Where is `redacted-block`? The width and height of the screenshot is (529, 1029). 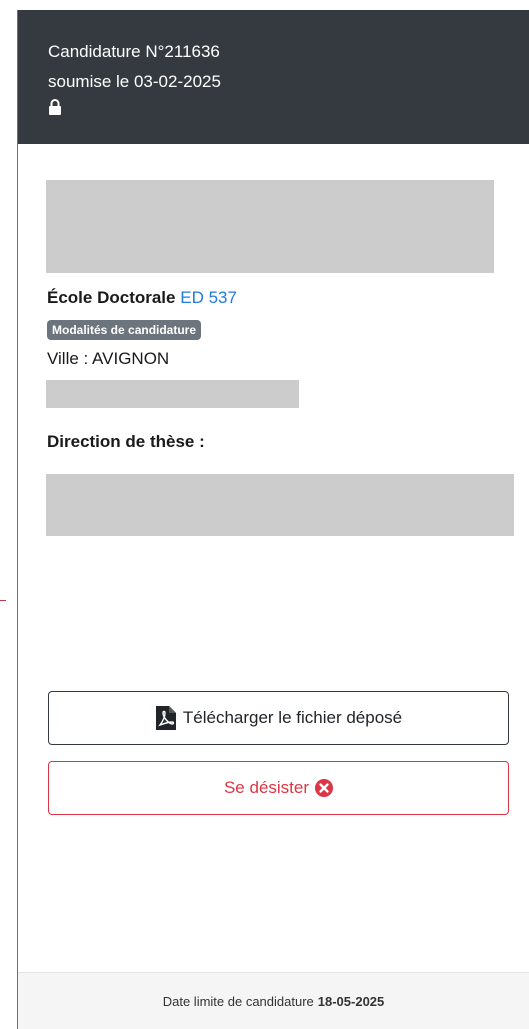 redacted-block is located at coordinates (270, 226).